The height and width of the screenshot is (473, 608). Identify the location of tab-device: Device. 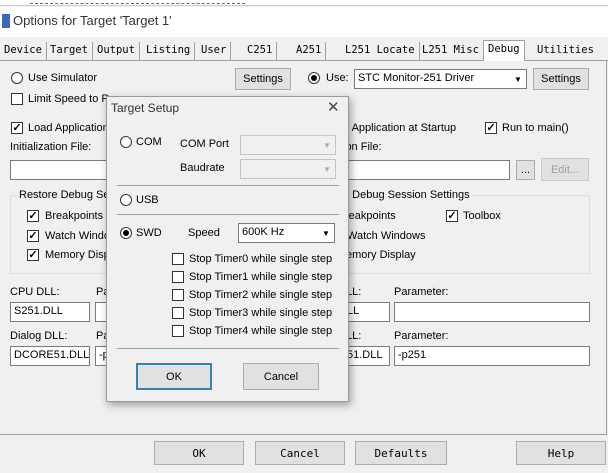
(23, 51).